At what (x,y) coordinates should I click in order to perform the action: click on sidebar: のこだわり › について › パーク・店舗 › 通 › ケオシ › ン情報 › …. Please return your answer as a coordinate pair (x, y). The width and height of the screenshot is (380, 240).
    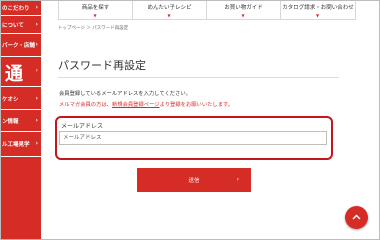
    Looking at the image, I should click on (21, 120).